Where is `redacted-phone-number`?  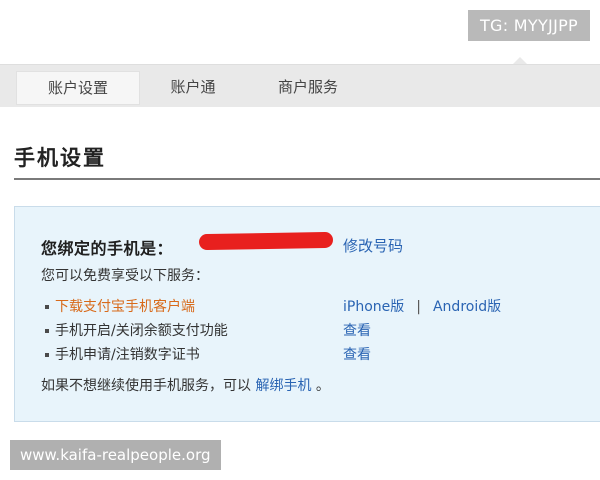
redacted-phone-number is located at coordinates (266, 241).